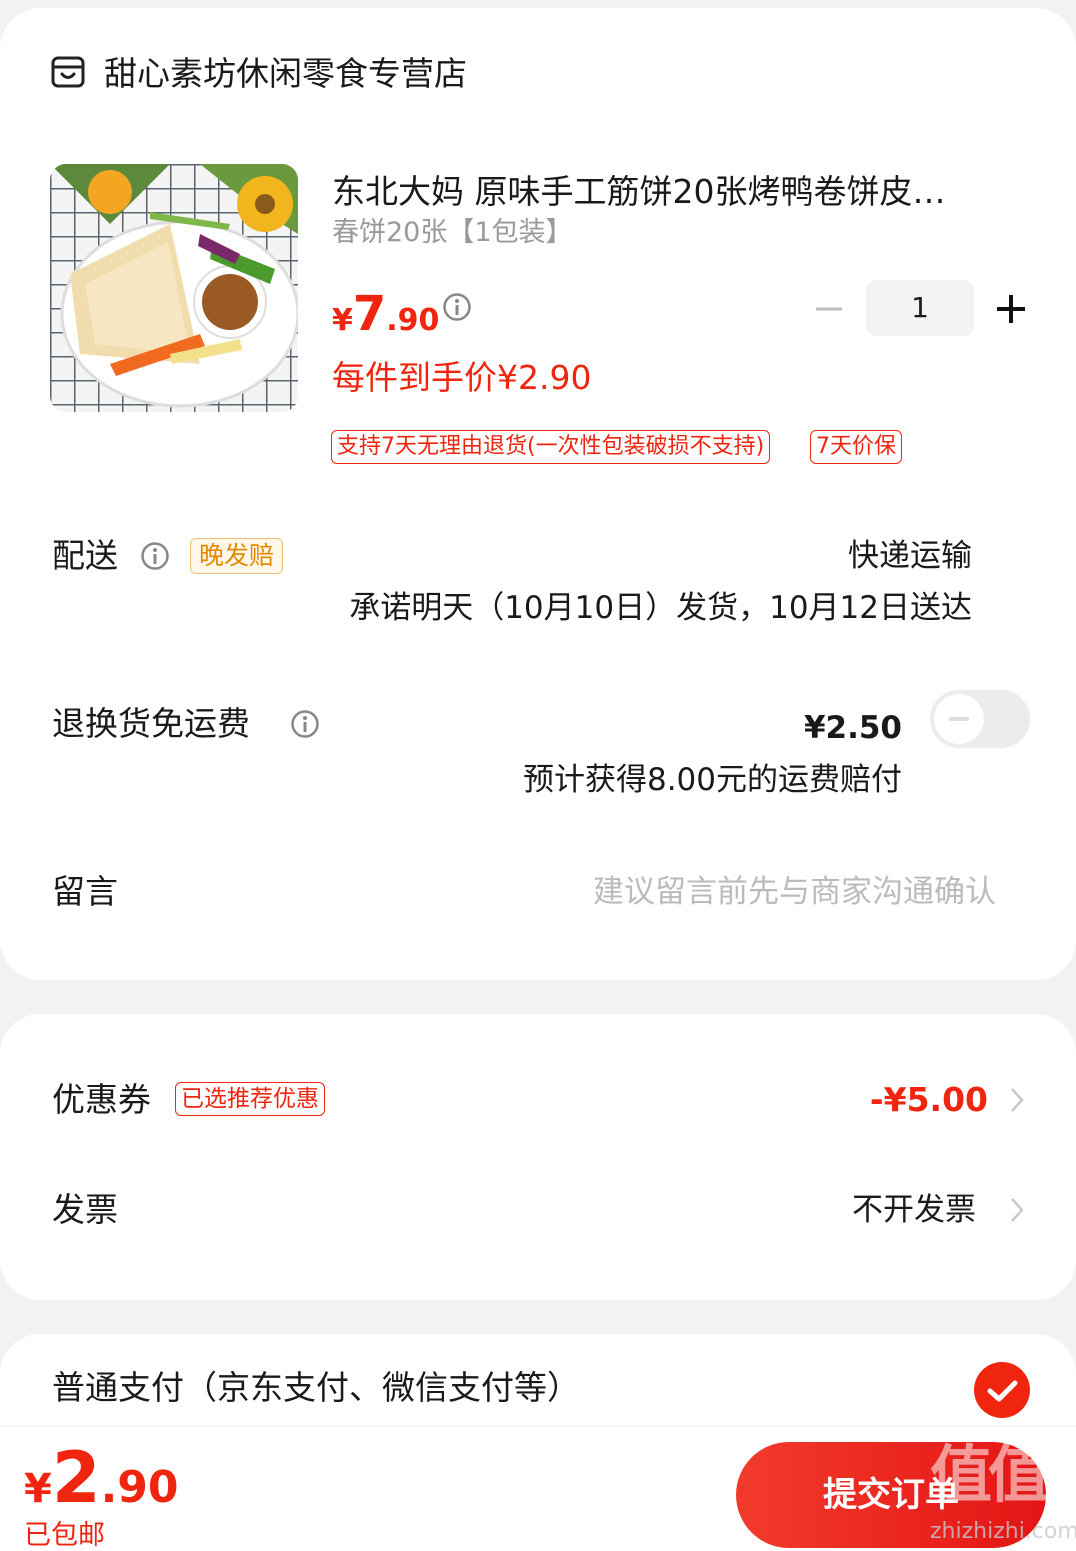 The image size is (1076, 1551). Describe the element at coordinates (660, 608) in the screenshot. I see `delivery-promise: 承诺明天（10月10日）发货，10月12日送达` at that location.